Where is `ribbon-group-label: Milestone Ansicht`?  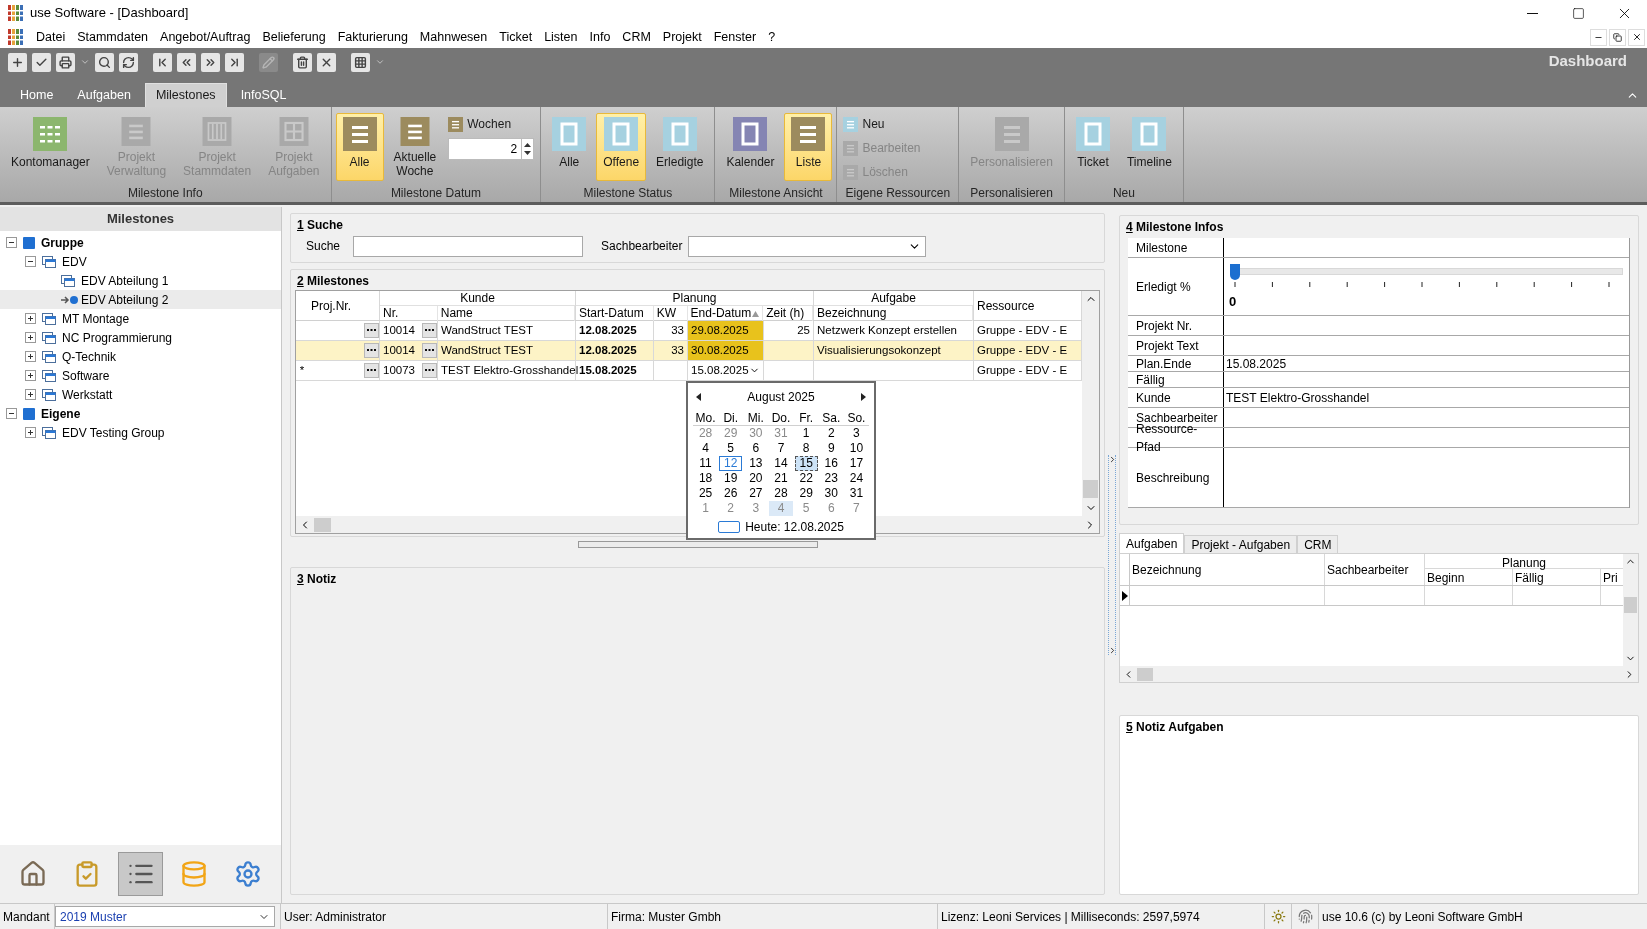
ribbon-group-label: Milestone Ansicht is located at coordinates (776, 193).